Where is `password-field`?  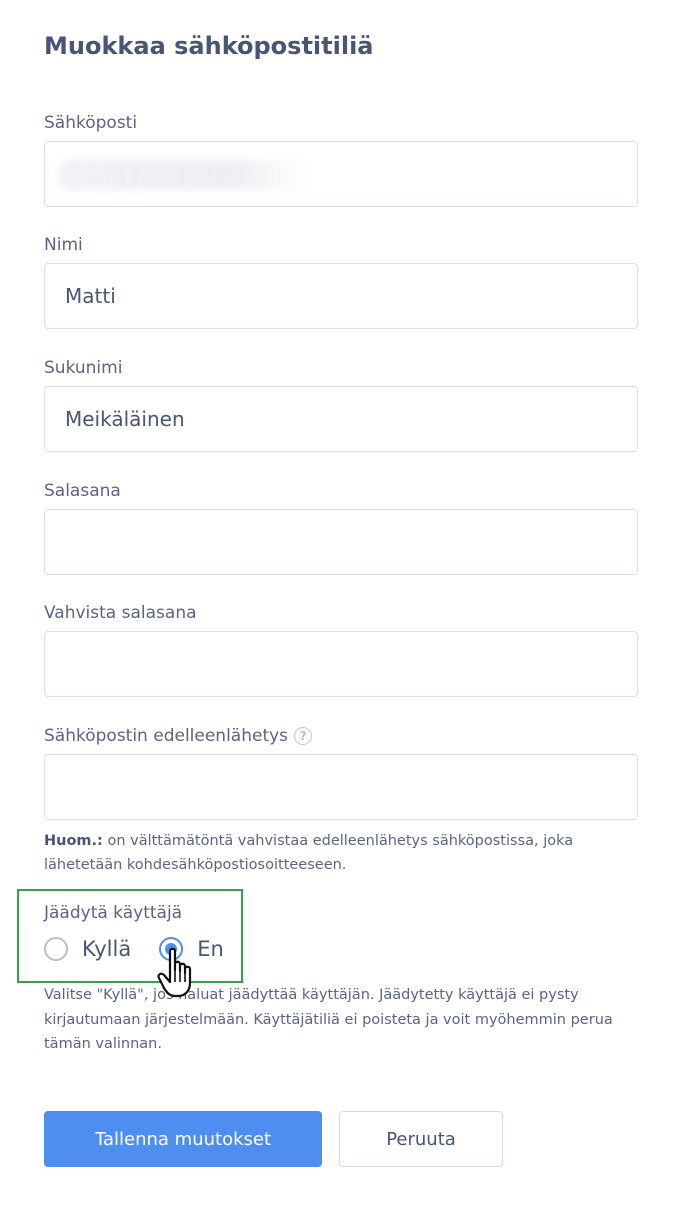
password-field is located at coordinates (341, 542).